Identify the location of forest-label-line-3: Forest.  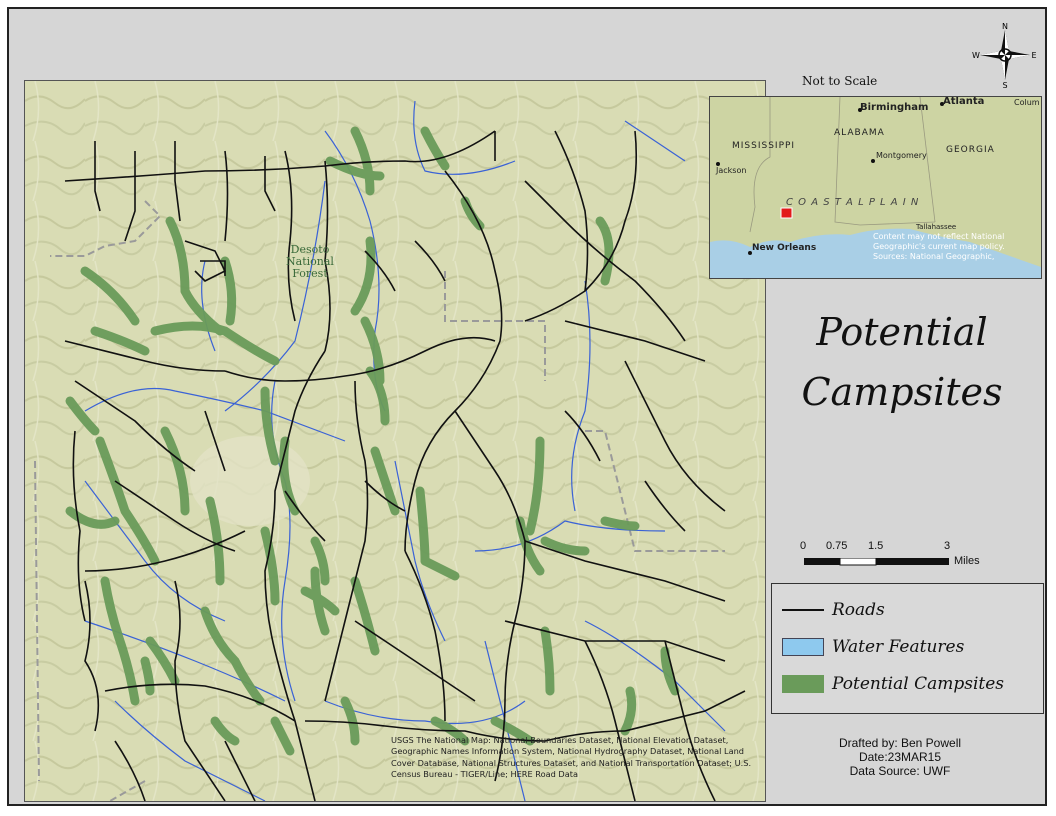
(310, 273).